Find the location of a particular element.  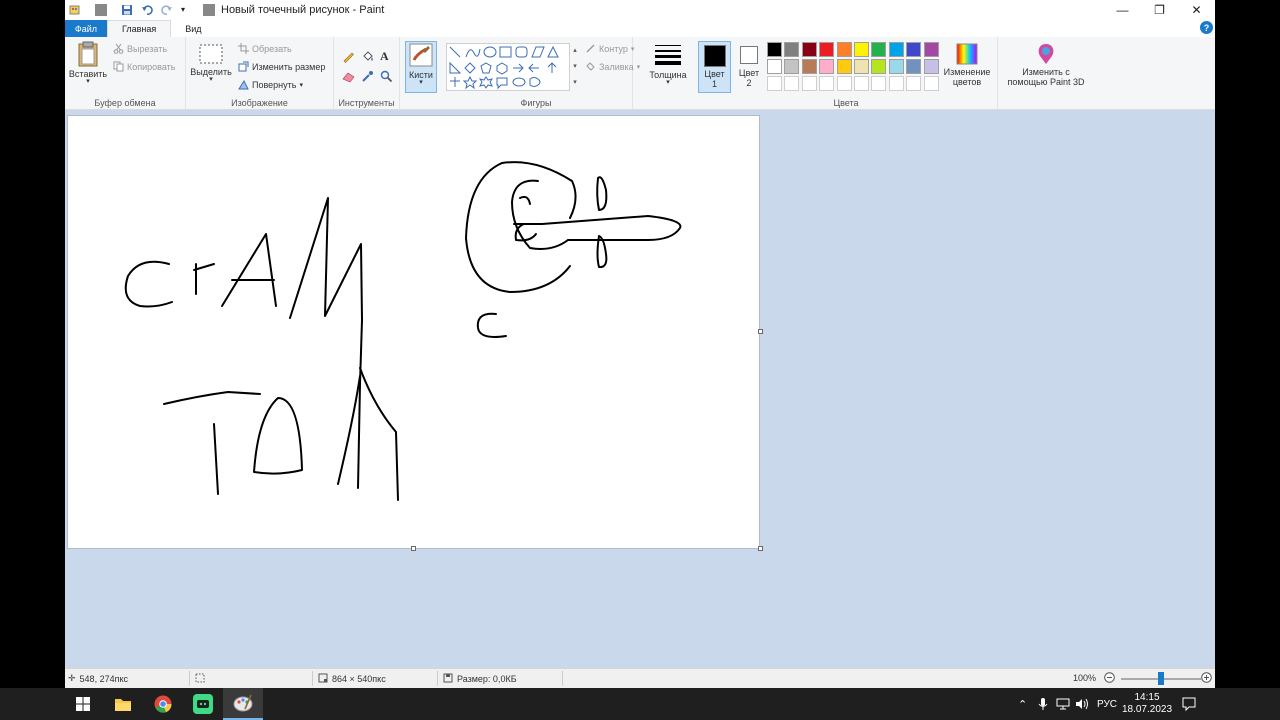

resize-button: Изменить размер is located at coordinates (281, 66).